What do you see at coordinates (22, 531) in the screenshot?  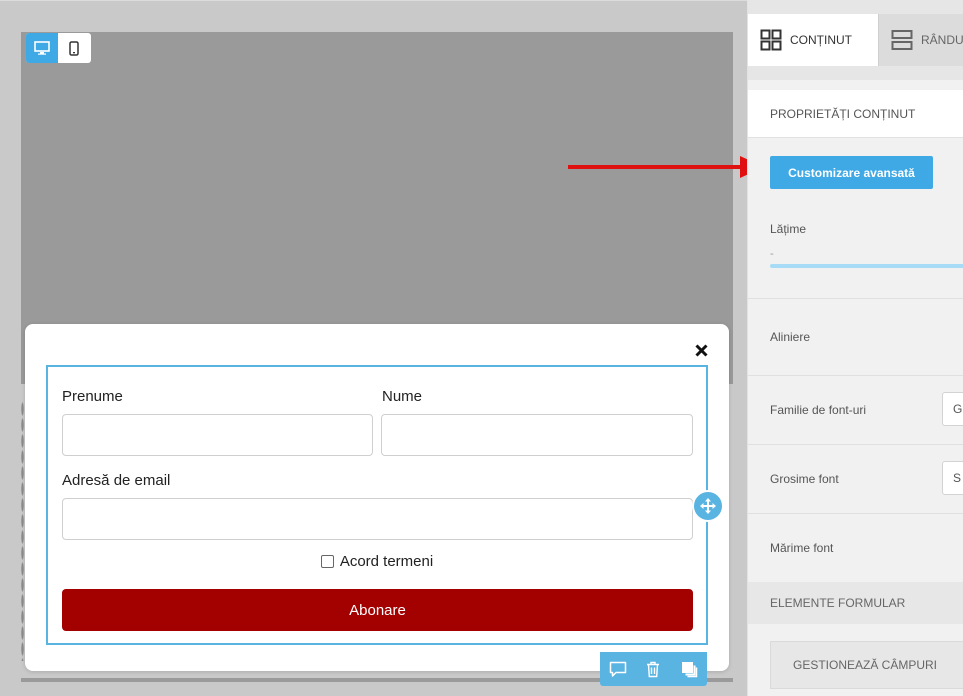 I see `dotted-guide` at bounding box center [22, 531].